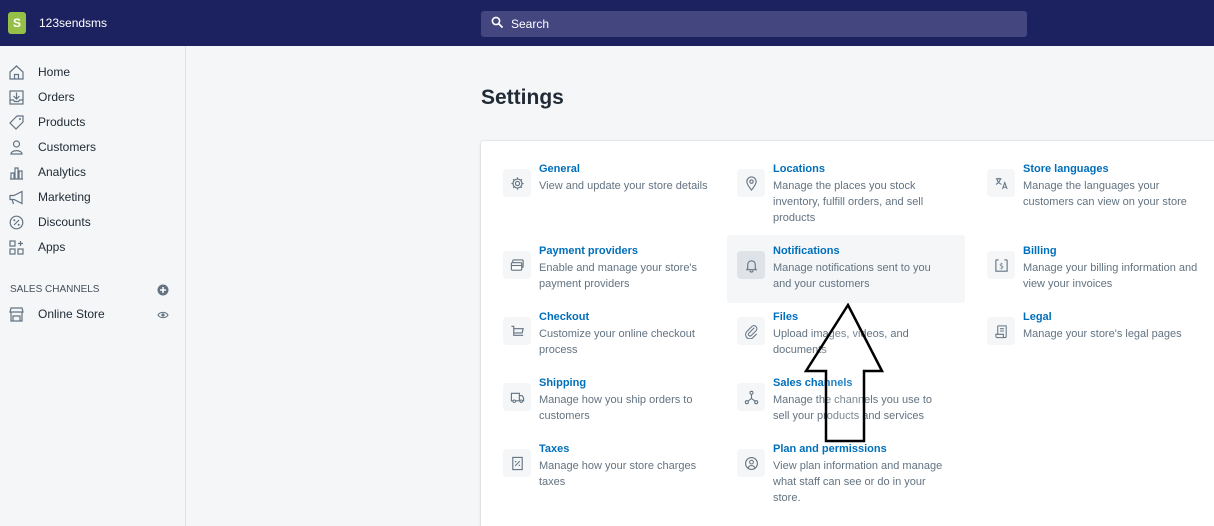  Describe the element at coordinates (754, 24) in the screenshot. I see `search-input: Search` at that location.